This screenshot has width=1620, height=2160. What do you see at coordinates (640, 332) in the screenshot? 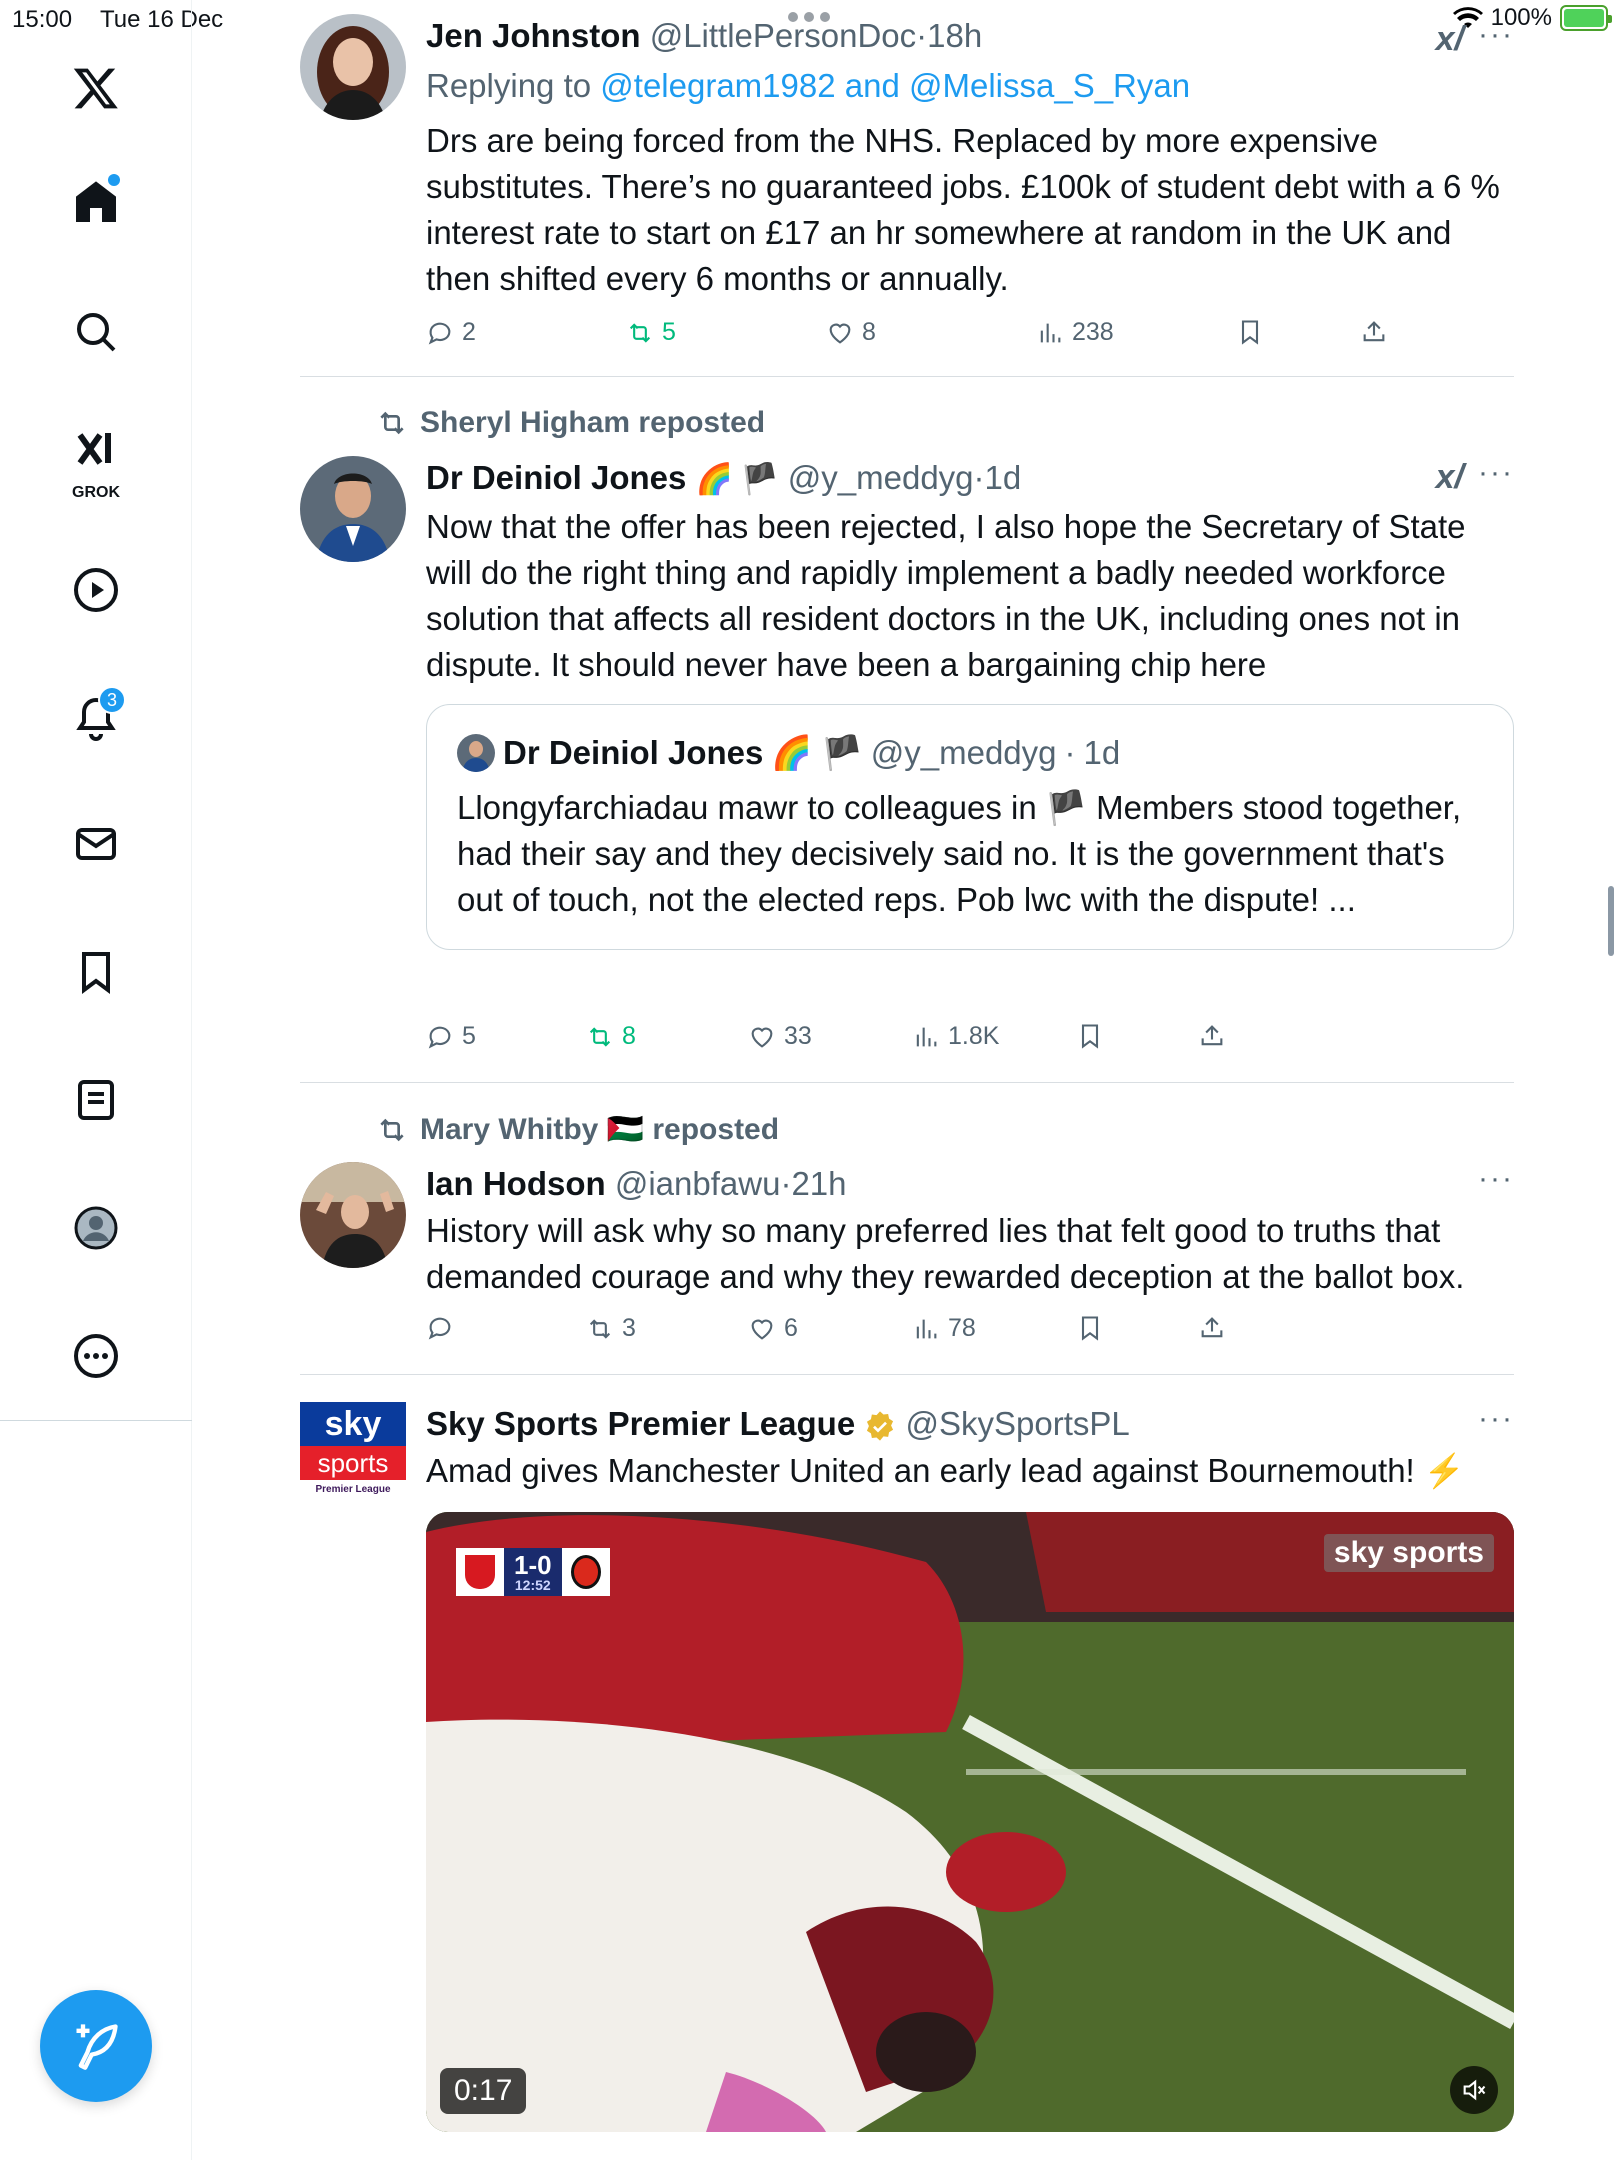
I see `repost-arrows-icon` at bounding box center [640, 332].